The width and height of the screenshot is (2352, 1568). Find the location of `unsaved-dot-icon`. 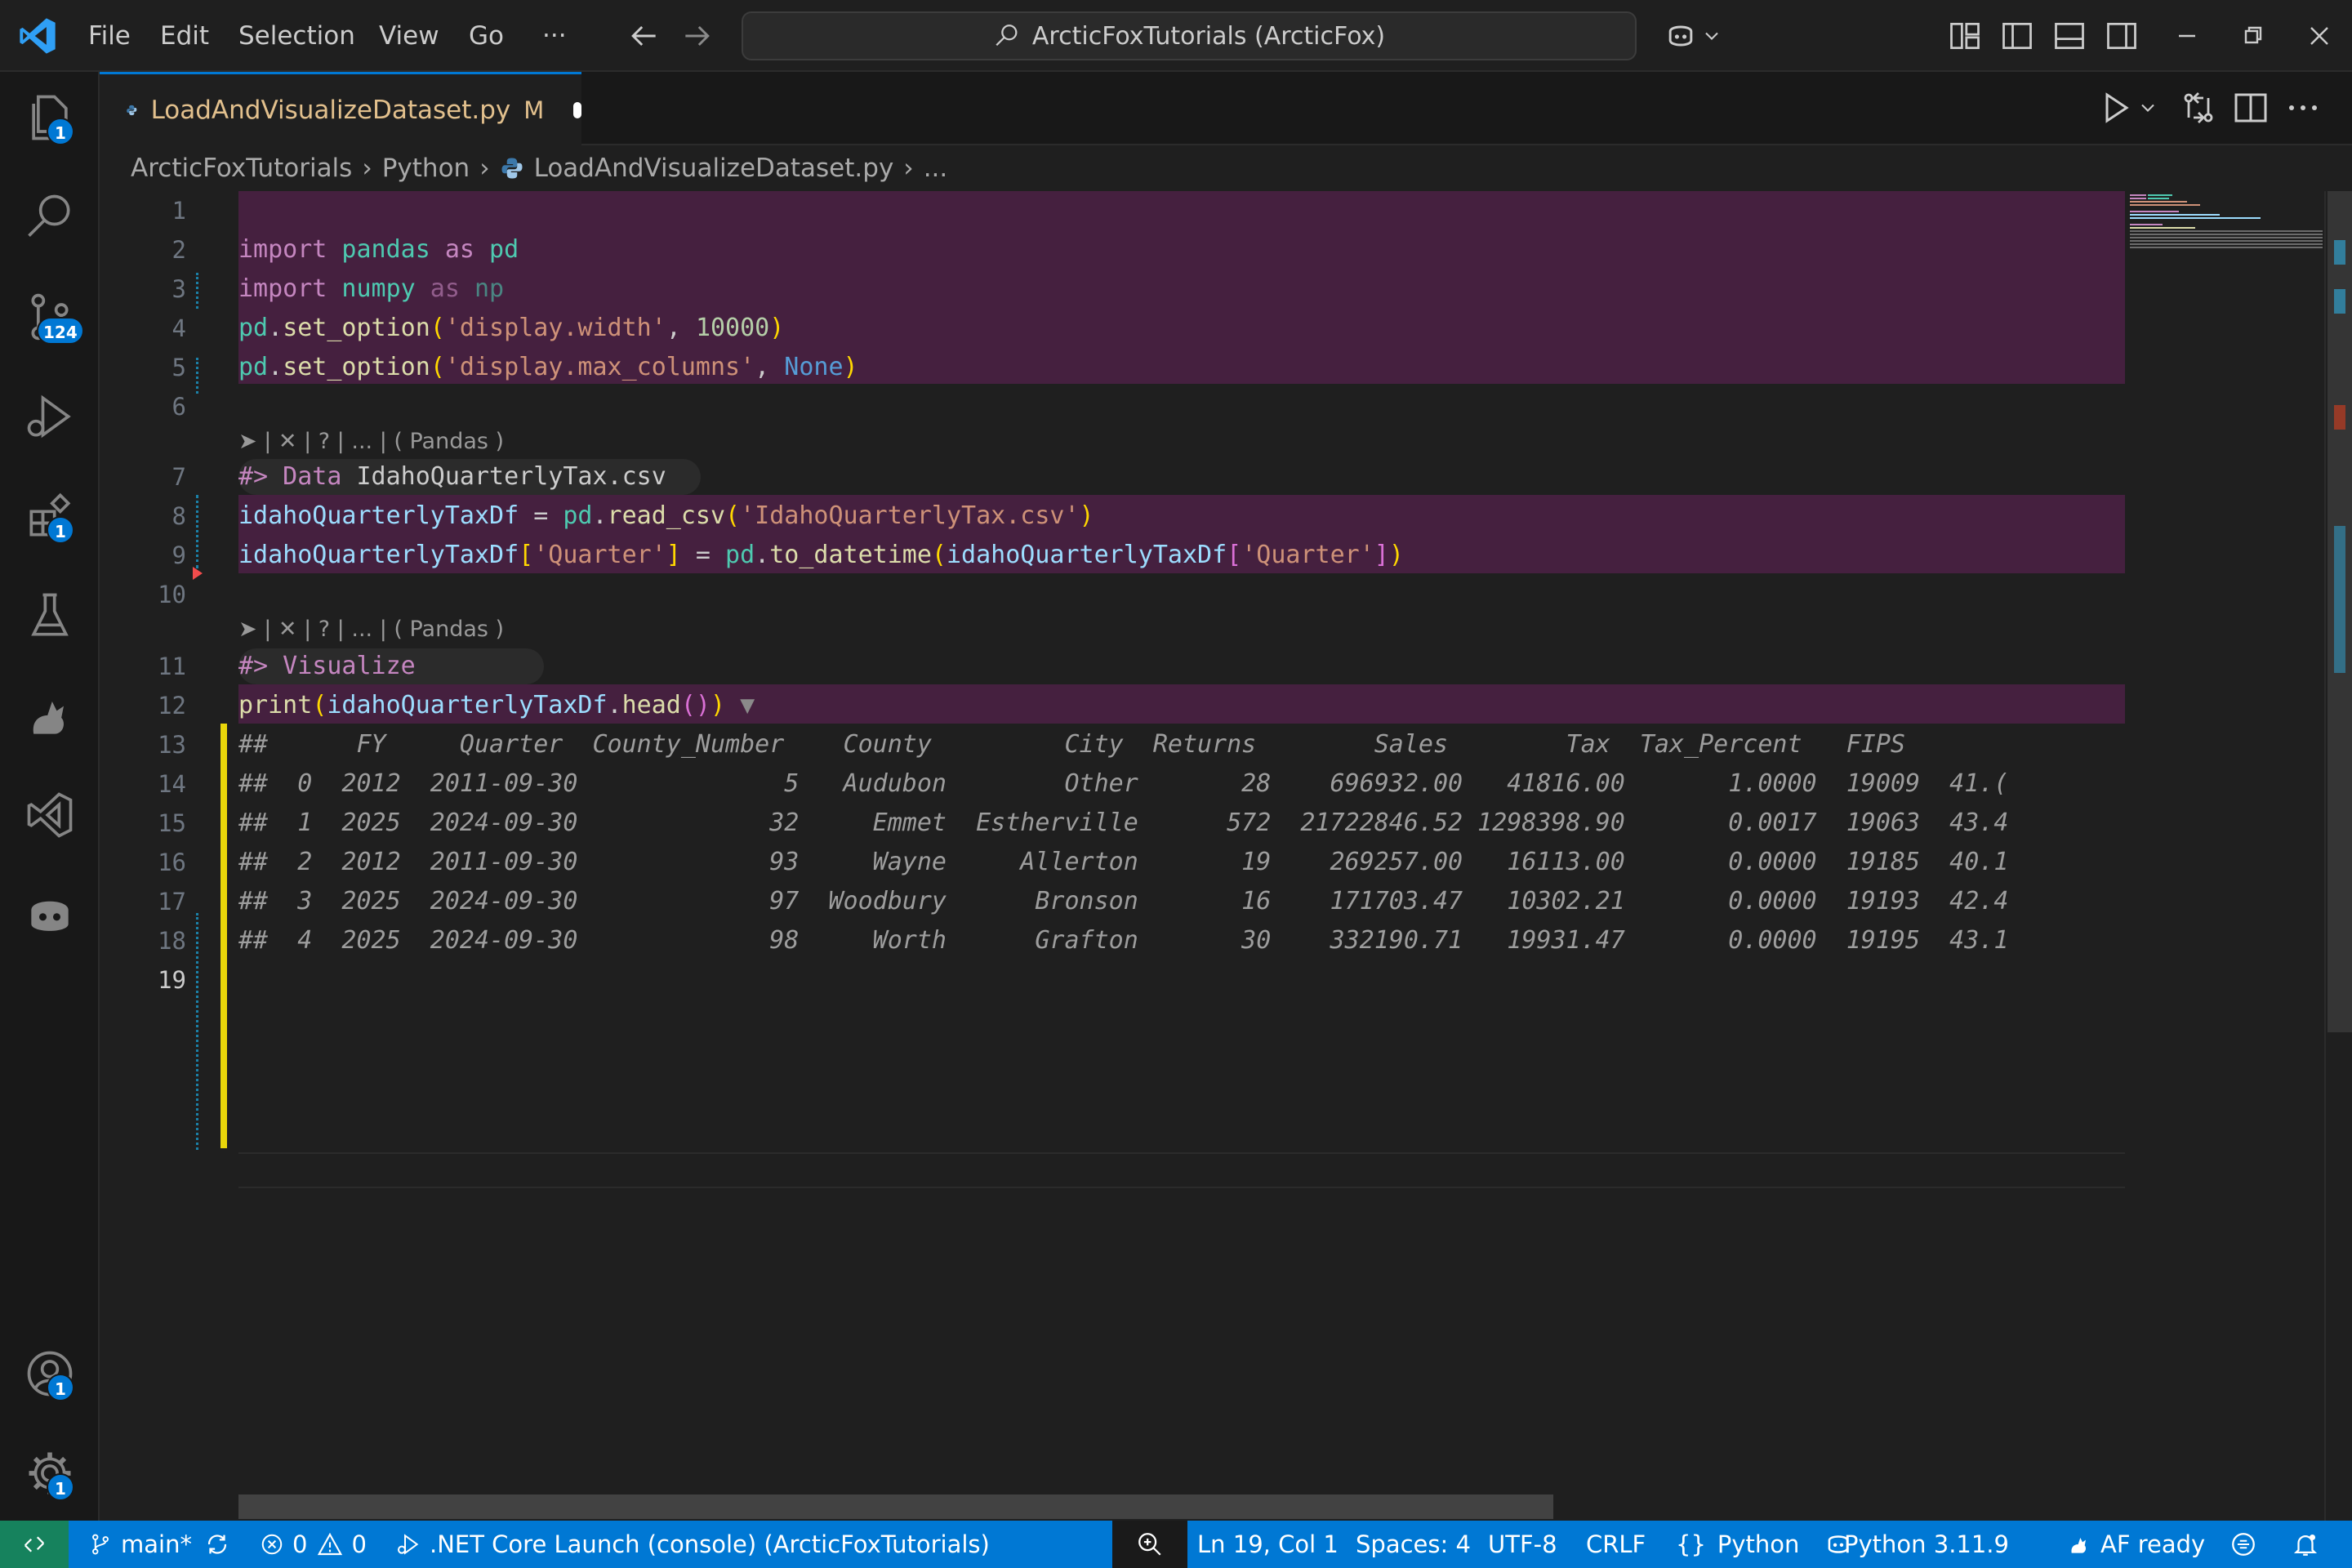

unsaved-dot-icon is located at coordinates (577, 109).